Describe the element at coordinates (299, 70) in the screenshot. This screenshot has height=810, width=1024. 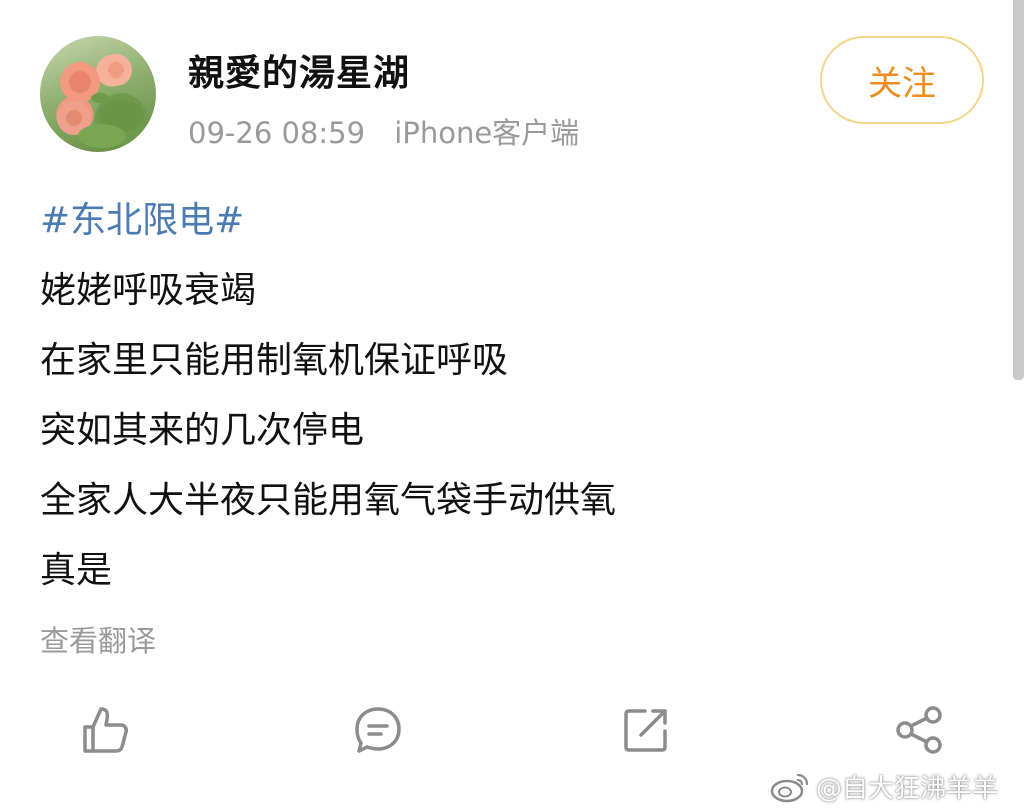
I see `author-name: 親愛的湯星湖` at that location.